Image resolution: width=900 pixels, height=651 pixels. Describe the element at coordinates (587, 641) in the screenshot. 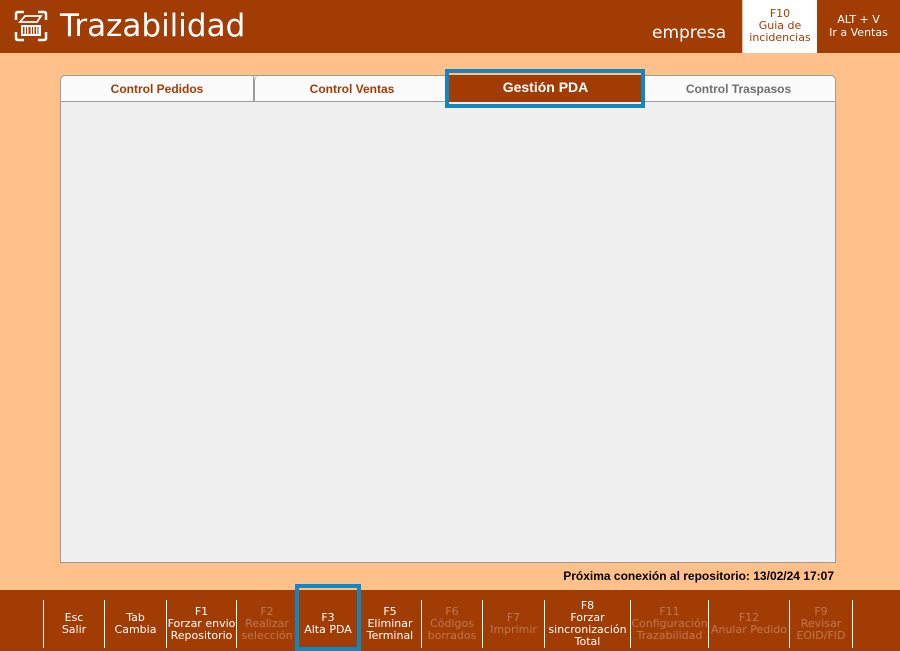

I see `fkey-label: Total` at that location.